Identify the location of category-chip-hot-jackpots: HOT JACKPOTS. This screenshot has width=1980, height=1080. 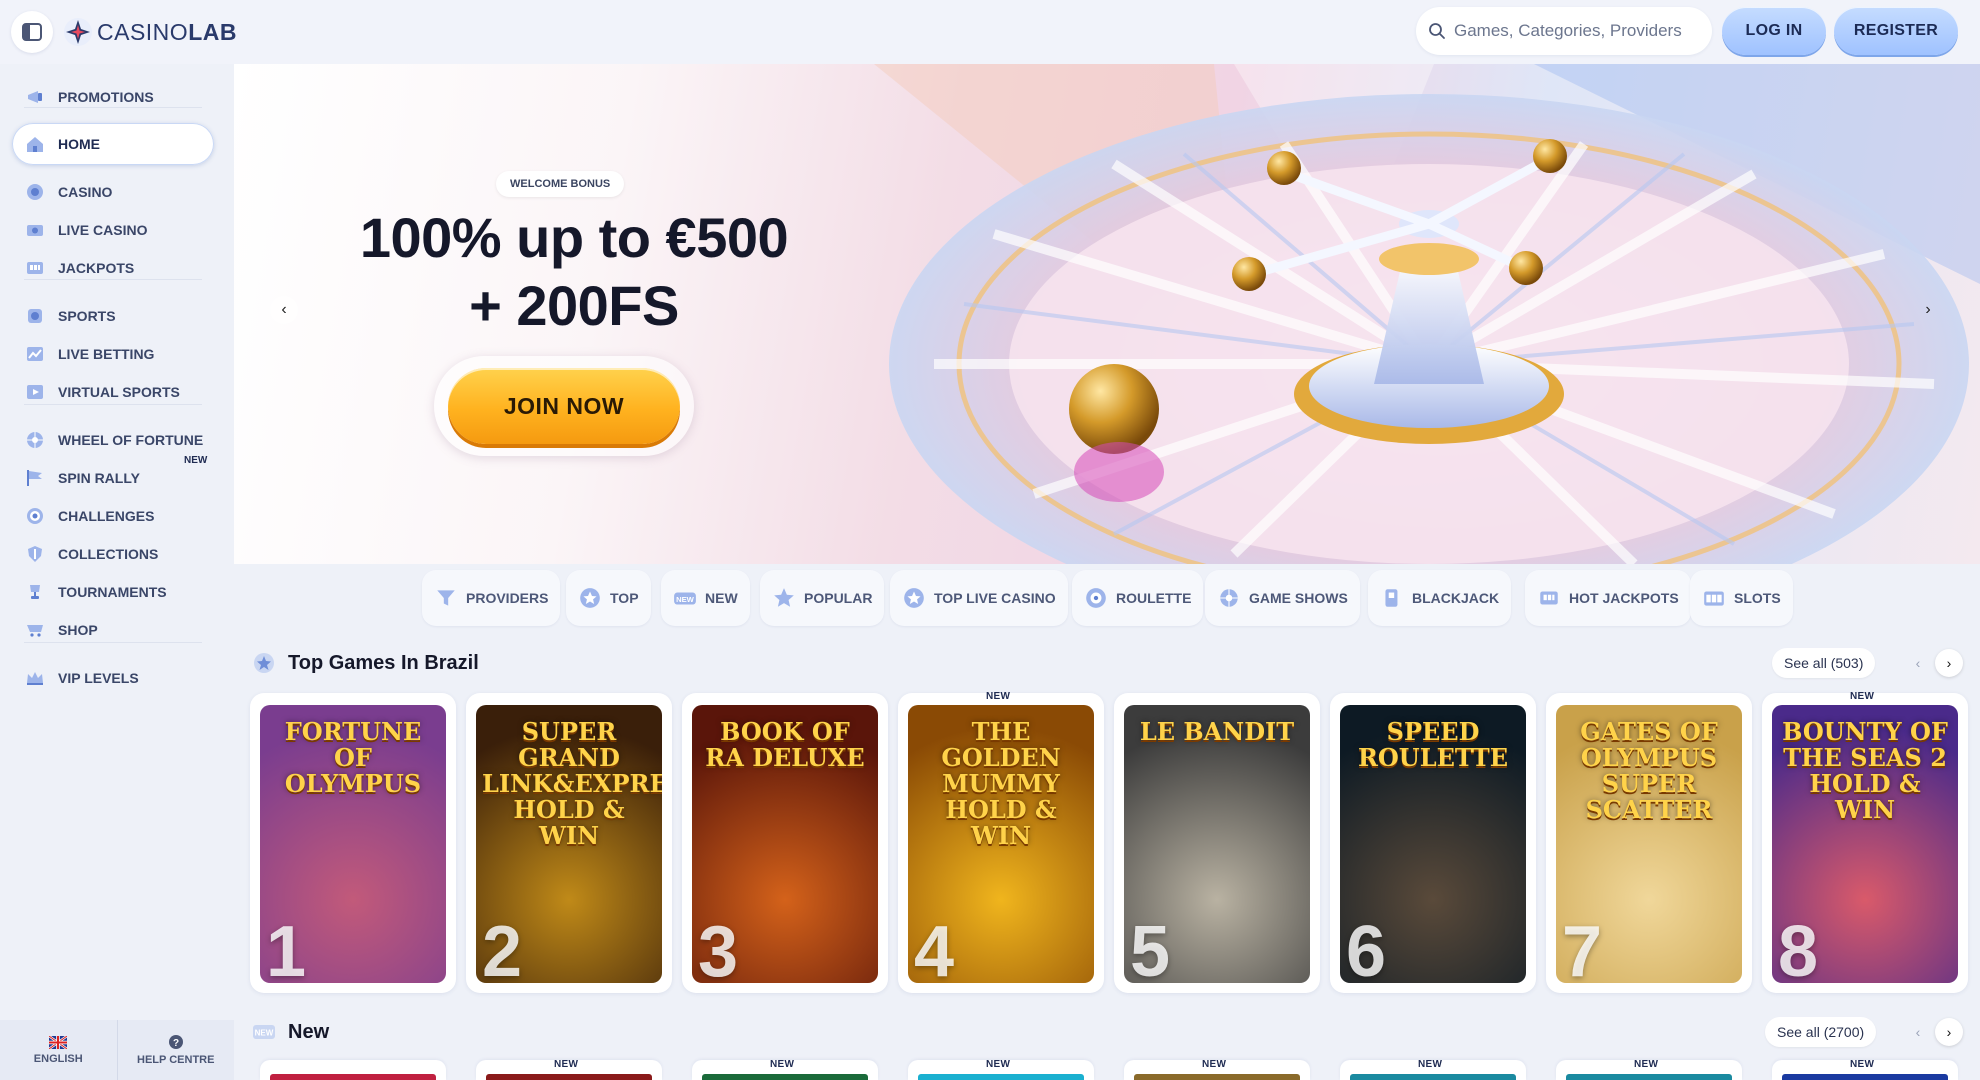
(1608, 598).